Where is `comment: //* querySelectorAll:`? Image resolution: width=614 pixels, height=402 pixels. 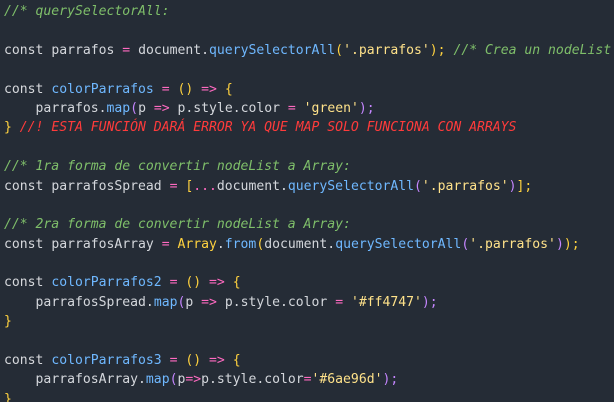 comment: //* querySelectorAll: is located at coordinates (87, 11).